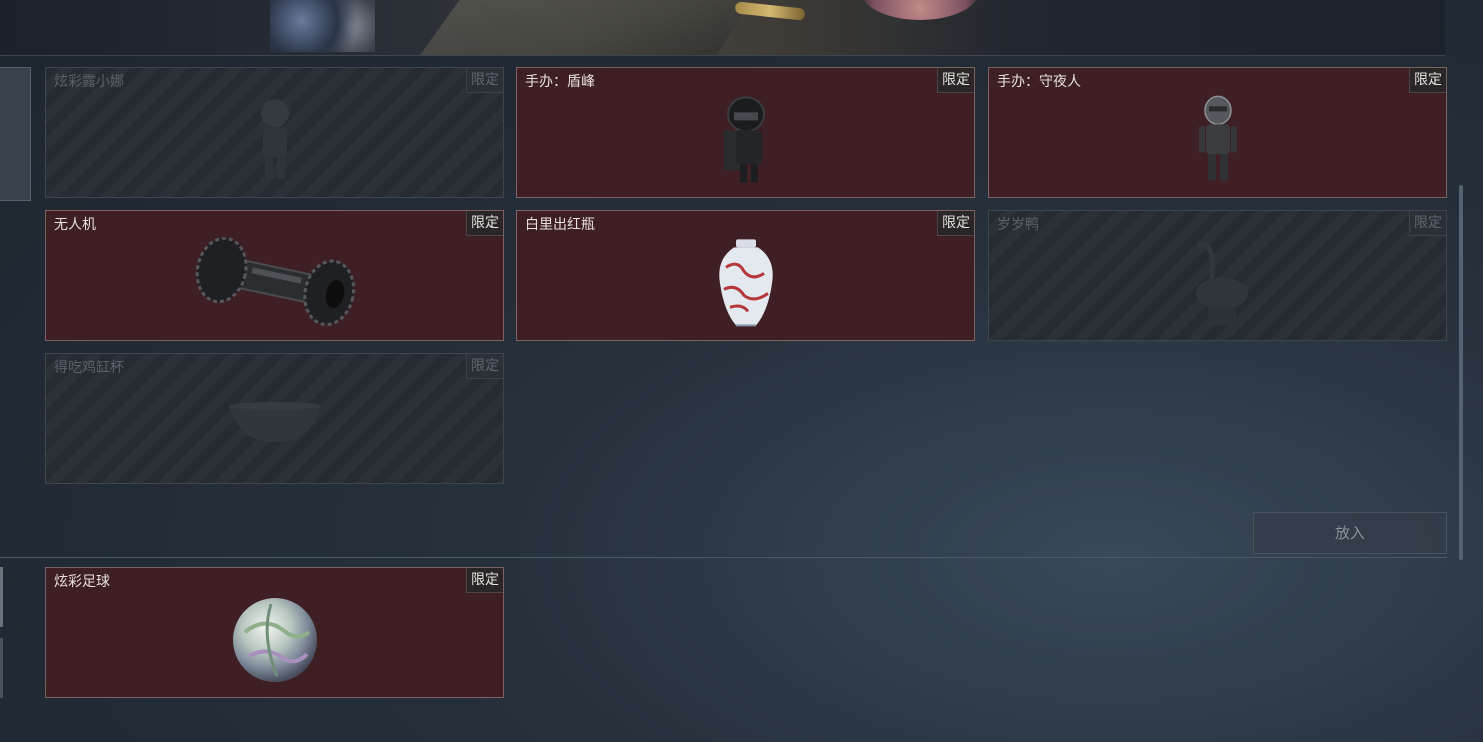 This screenshot has width=1483, height=742. I want to click on selected-item-card: 炫彩足球 限定, so click(274, 632).